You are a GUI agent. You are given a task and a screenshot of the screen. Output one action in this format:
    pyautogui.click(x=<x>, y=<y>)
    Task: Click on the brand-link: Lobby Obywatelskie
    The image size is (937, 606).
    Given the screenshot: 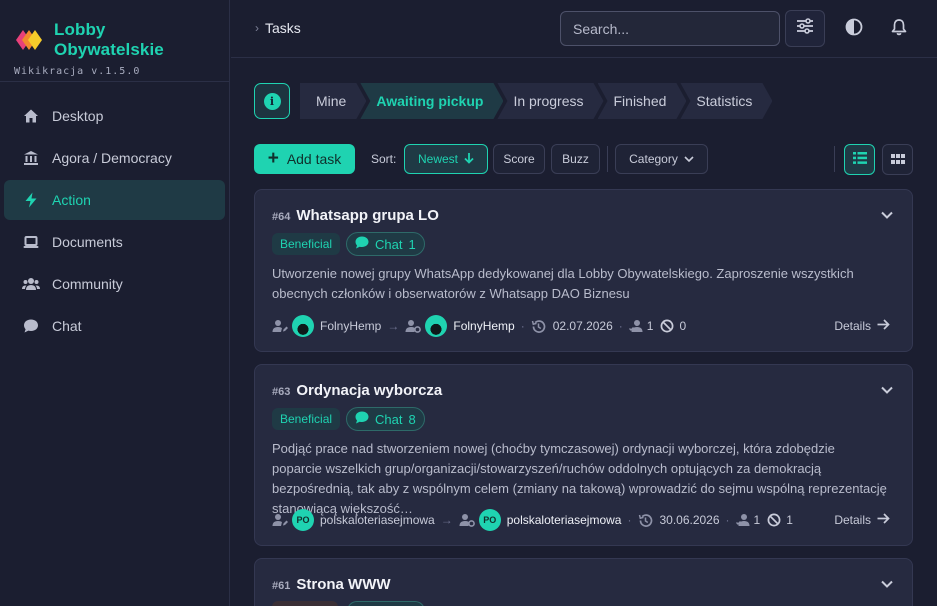 What is the action you would take?
    pyautogui.click(x=114, y=40)
    